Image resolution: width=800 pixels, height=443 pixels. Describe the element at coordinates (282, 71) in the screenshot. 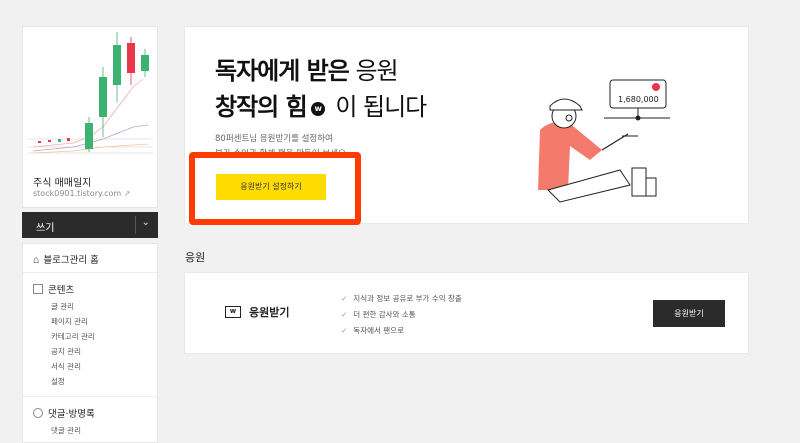

I see `promo-title-line1-bold: 독자에게 받은` at that location.